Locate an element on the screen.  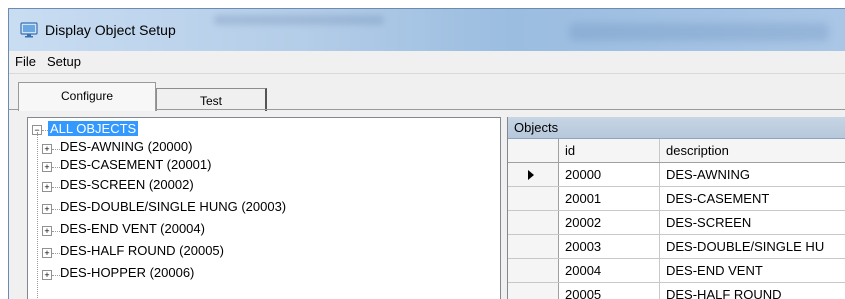
monitor-icon is located at coordinates (29, 30).